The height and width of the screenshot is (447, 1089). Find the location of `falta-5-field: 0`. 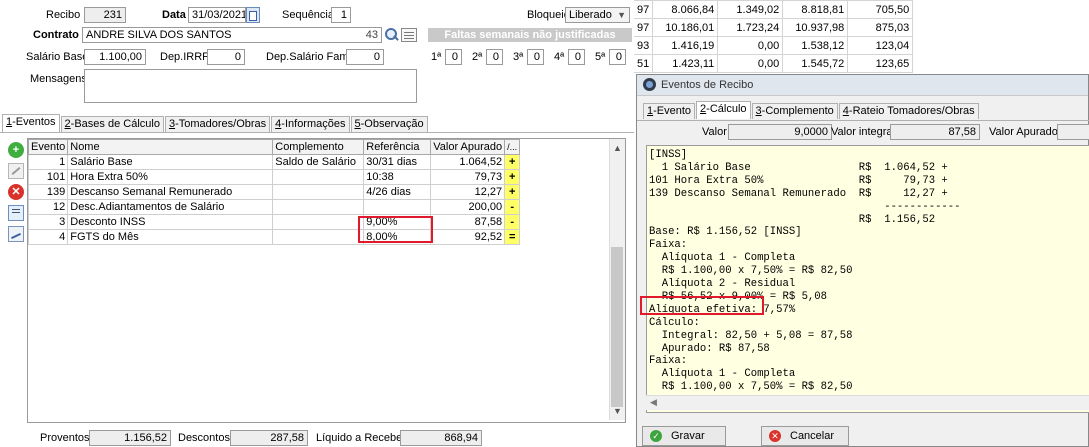

falta-5-field: 0 is located at coordinates (617, 57).